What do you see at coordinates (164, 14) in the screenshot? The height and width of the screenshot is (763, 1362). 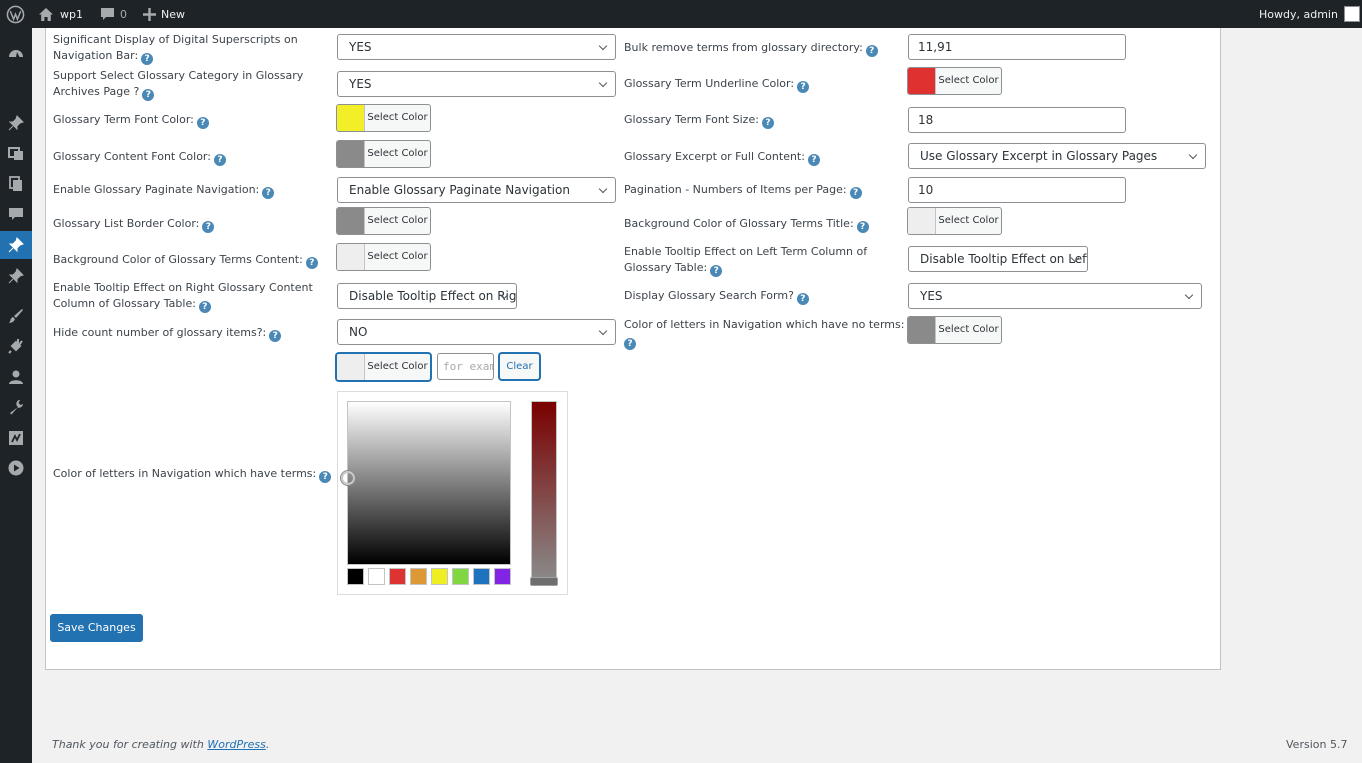 I see `new-content-link: New` at bounding box center [164, 14].